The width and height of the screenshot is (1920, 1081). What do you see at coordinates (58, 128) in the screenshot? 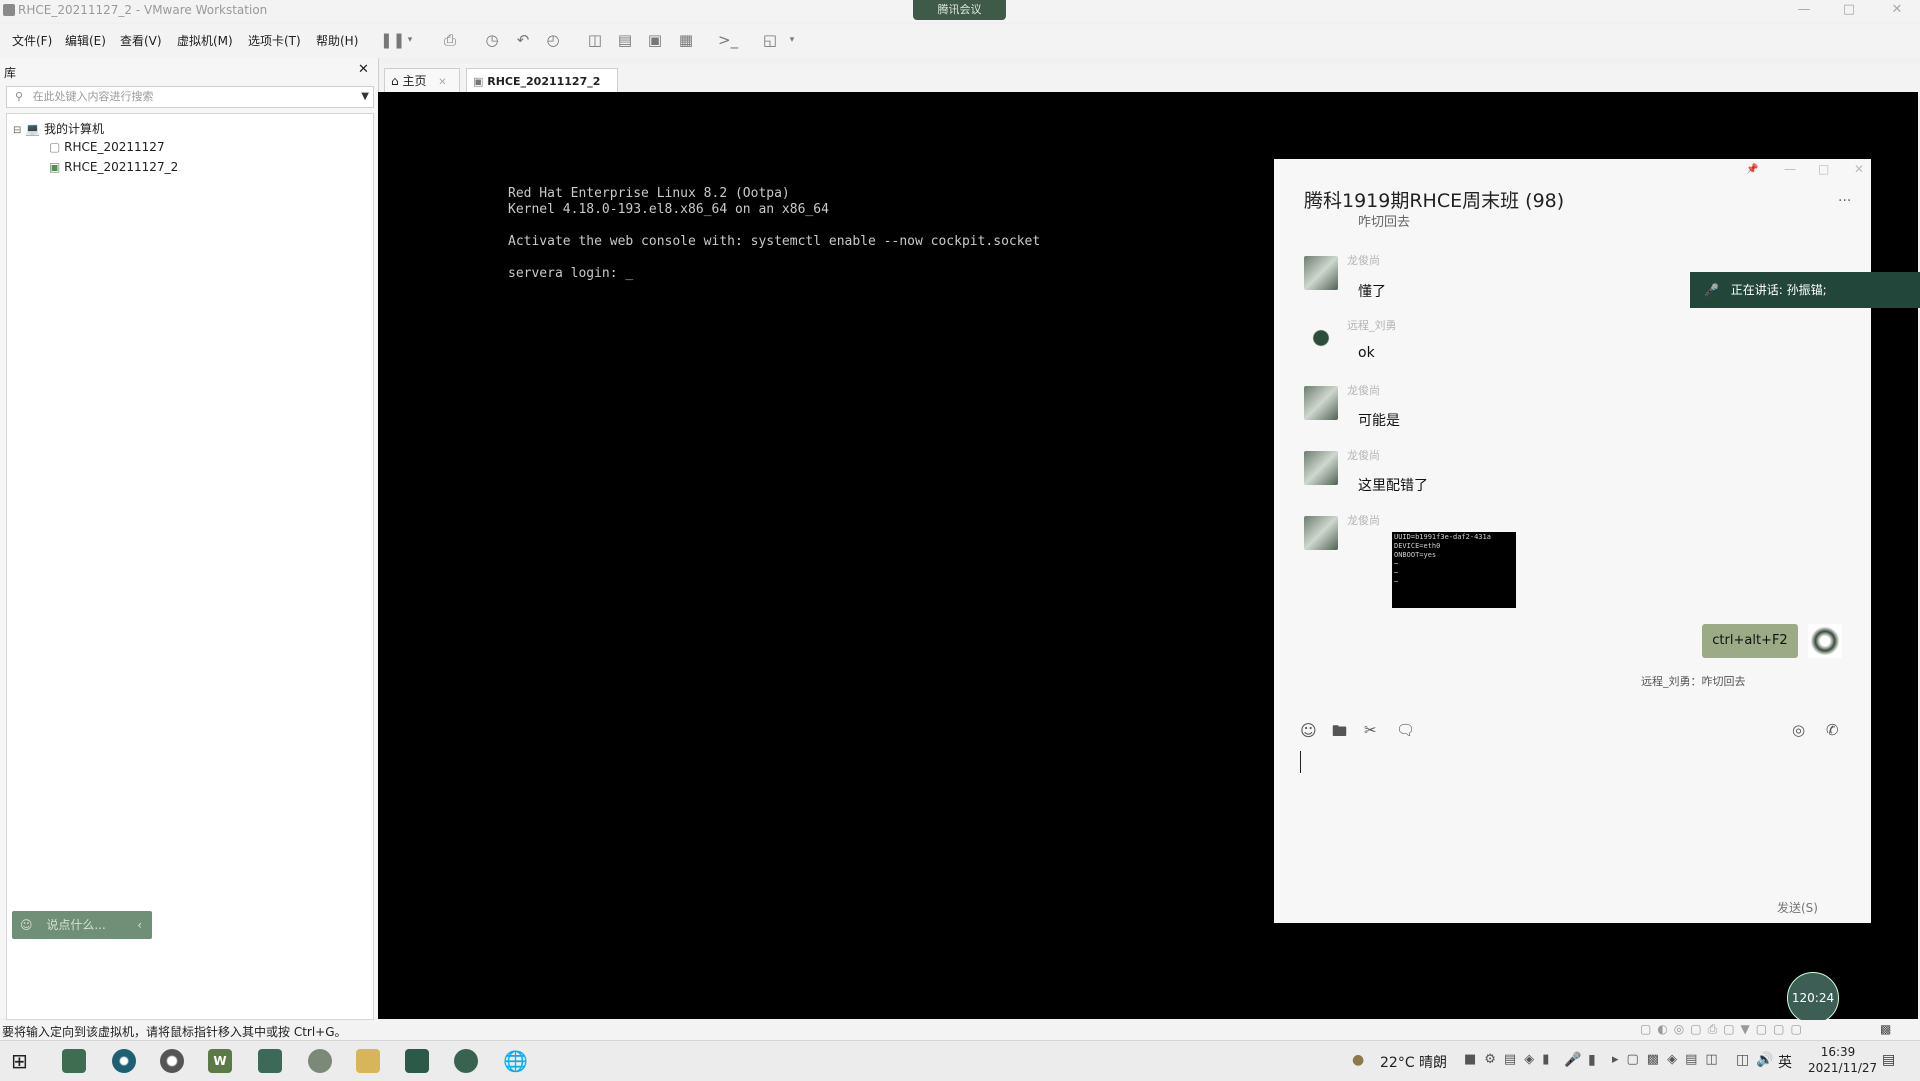
I see `tree-item-my-computer: ⊟ 💻 我的计算机` at bounding box center [58, 128].